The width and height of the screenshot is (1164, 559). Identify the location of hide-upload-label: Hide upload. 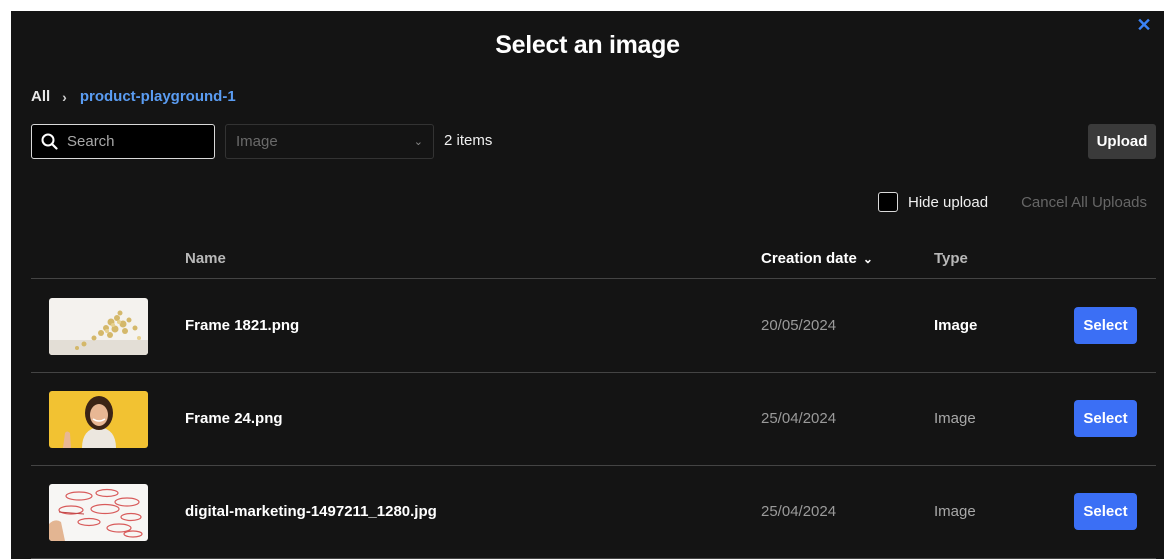
(948, 202).